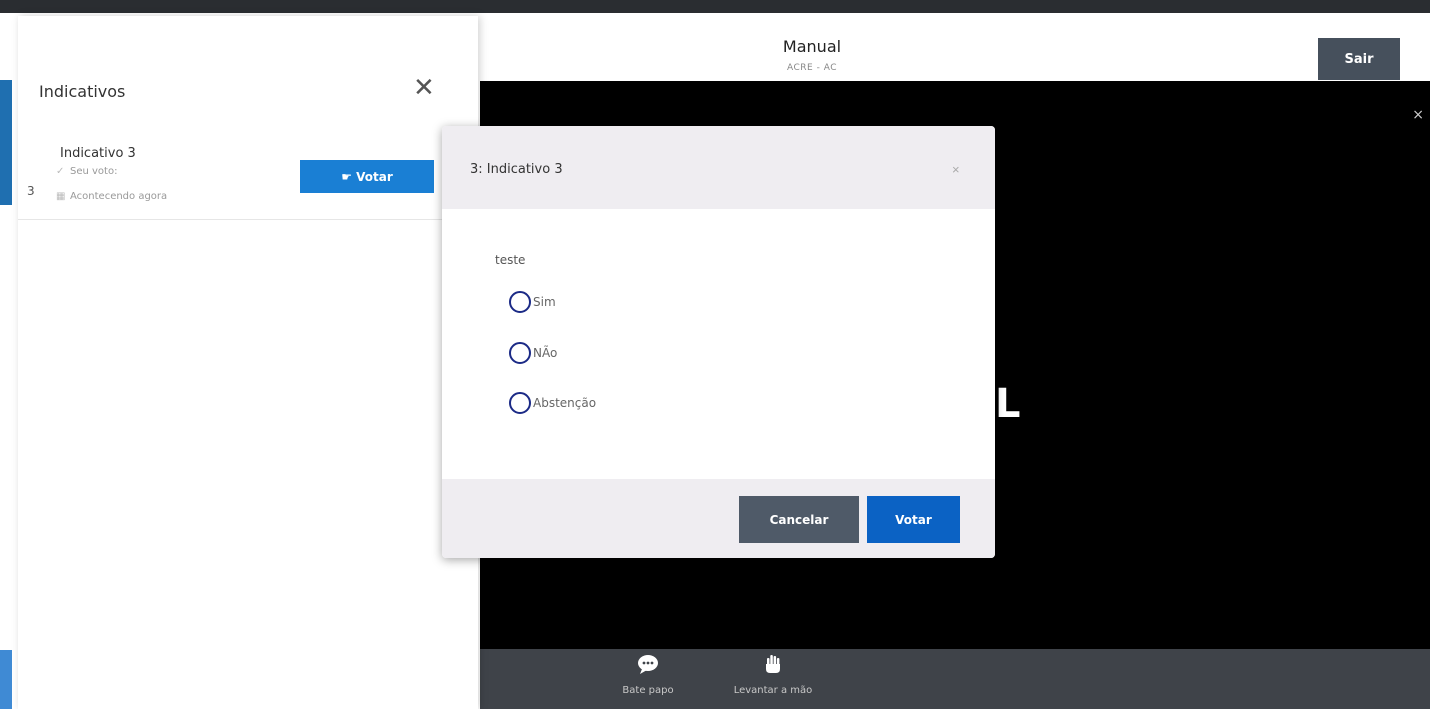  I want to click on item-status-label: Acontecendo agora, so click(119, 196).